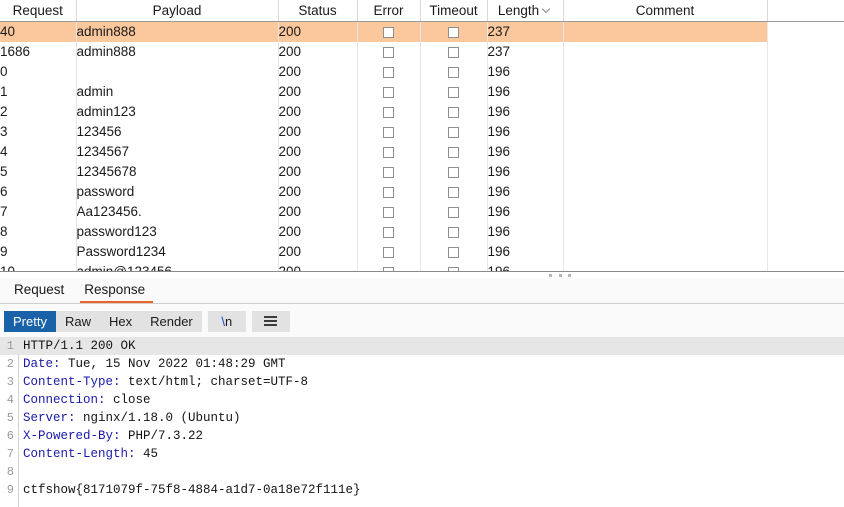 Image resolution: width=844 pixels, height=507 pixels. Describe the element at coordinates (171, 321) in the screenshot. I see `view-mode-render: Render` at that location.